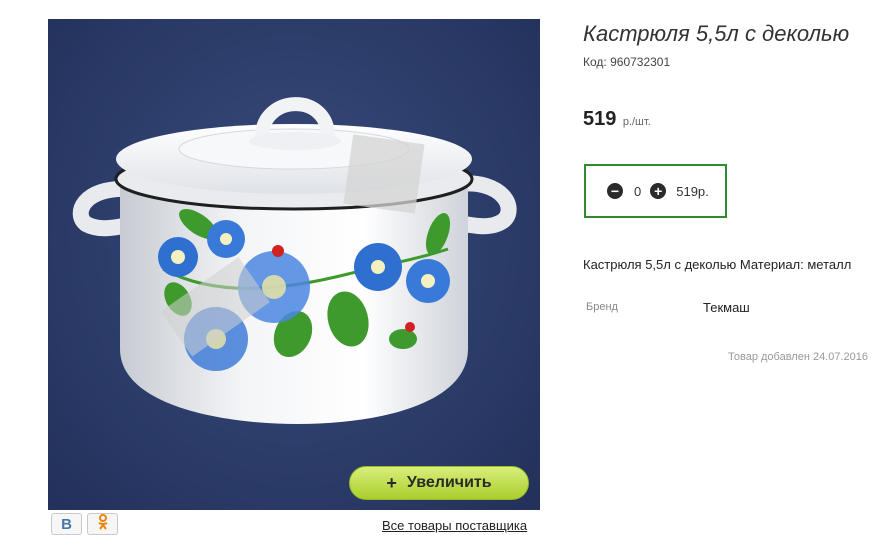 Image resolution: width=887 pixels, height=535 pixels. What do you see at coordinates (798, 357) in the screenshot?
I see `date-added: Товар добавлен 24.07.2016` at bounding box center [798, 357].